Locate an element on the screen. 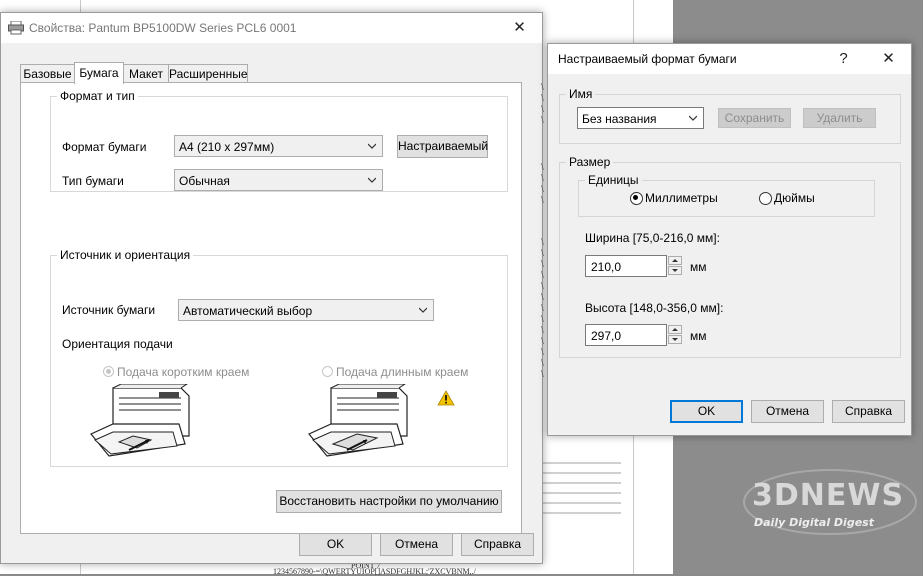 Image resolution: width=923 pixels, height=576 pixels. group-title: Единицы is located at coordinates (613, 180).